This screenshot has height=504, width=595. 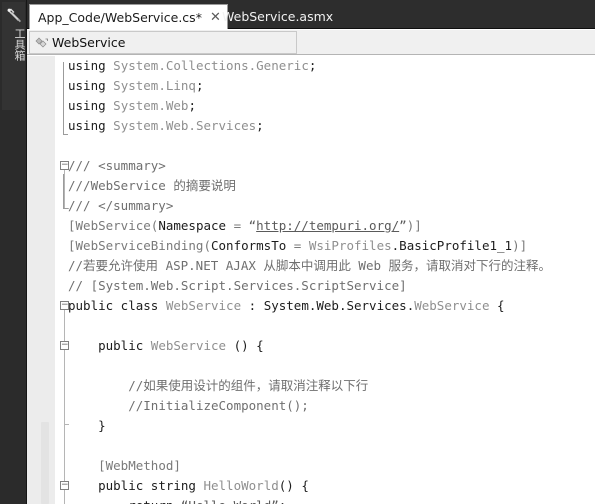 What do you see at coordinates (188, 486) in the screenshot?
I see `code-line: public string HelloWorld() {` at bounding box center [188, 486].